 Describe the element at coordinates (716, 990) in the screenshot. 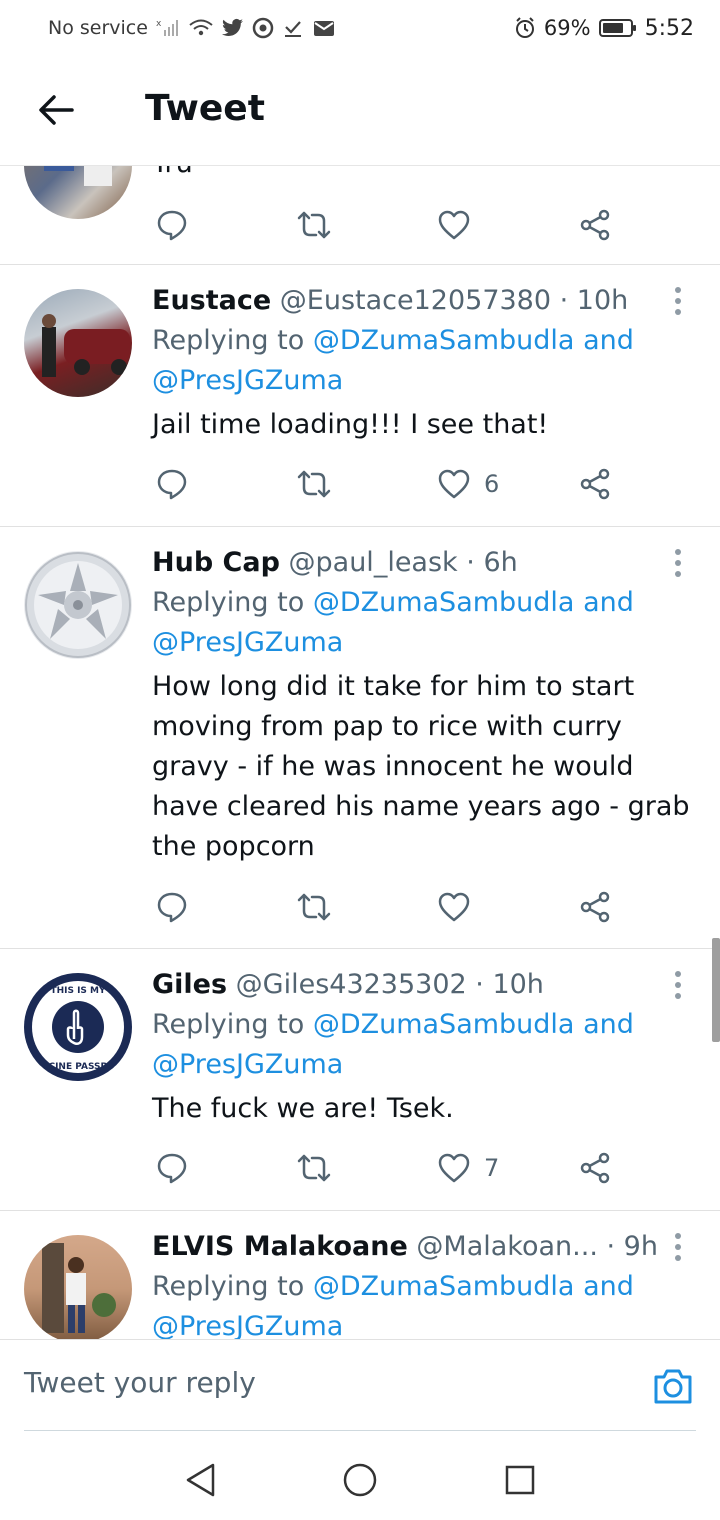

I see `scrollbar-thumb` at that location.